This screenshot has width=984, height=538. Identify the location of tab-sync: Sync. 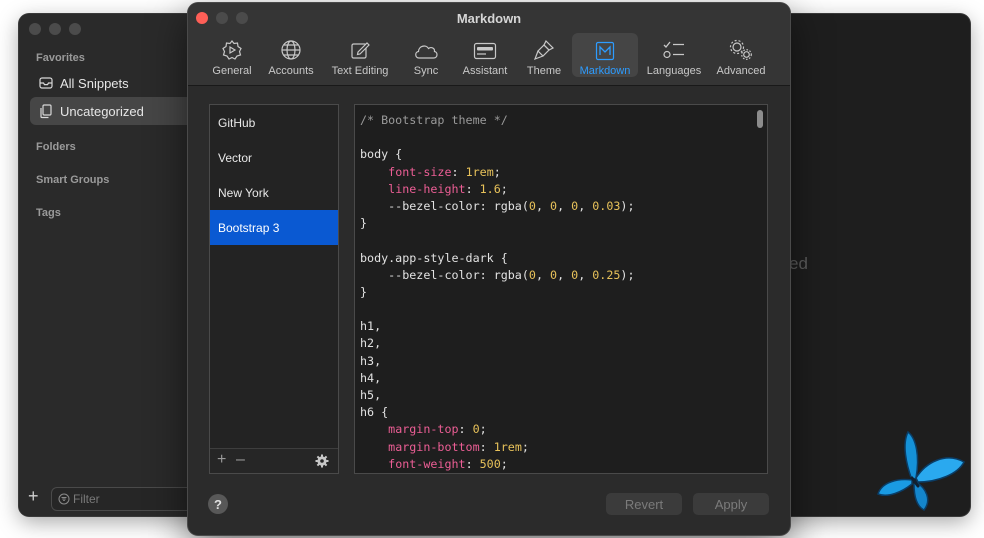
(426, 55).